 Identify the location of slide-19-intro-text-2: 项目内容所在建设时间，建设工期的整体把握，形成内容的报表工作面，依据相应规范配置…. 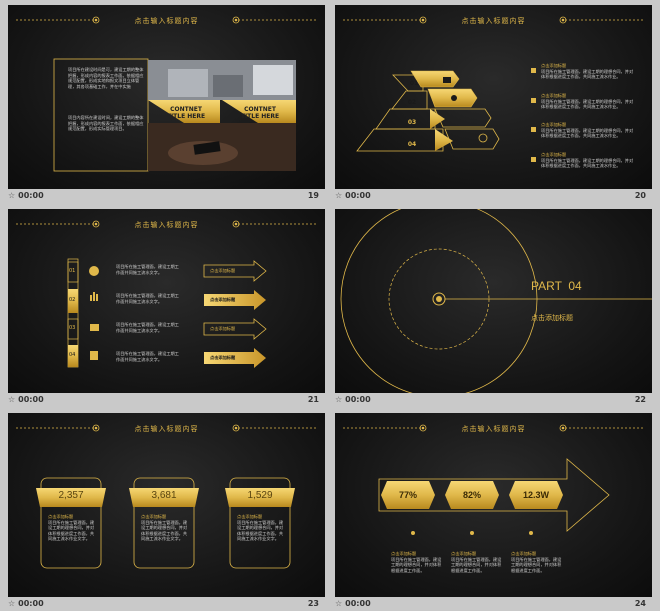
(106, 123).